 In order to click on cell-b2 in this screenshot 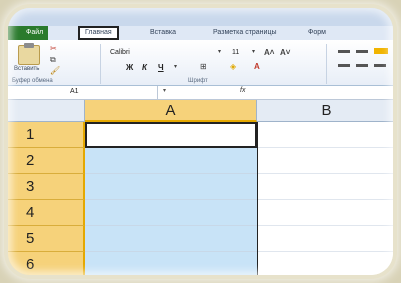, I will do `click(325, 161)`.